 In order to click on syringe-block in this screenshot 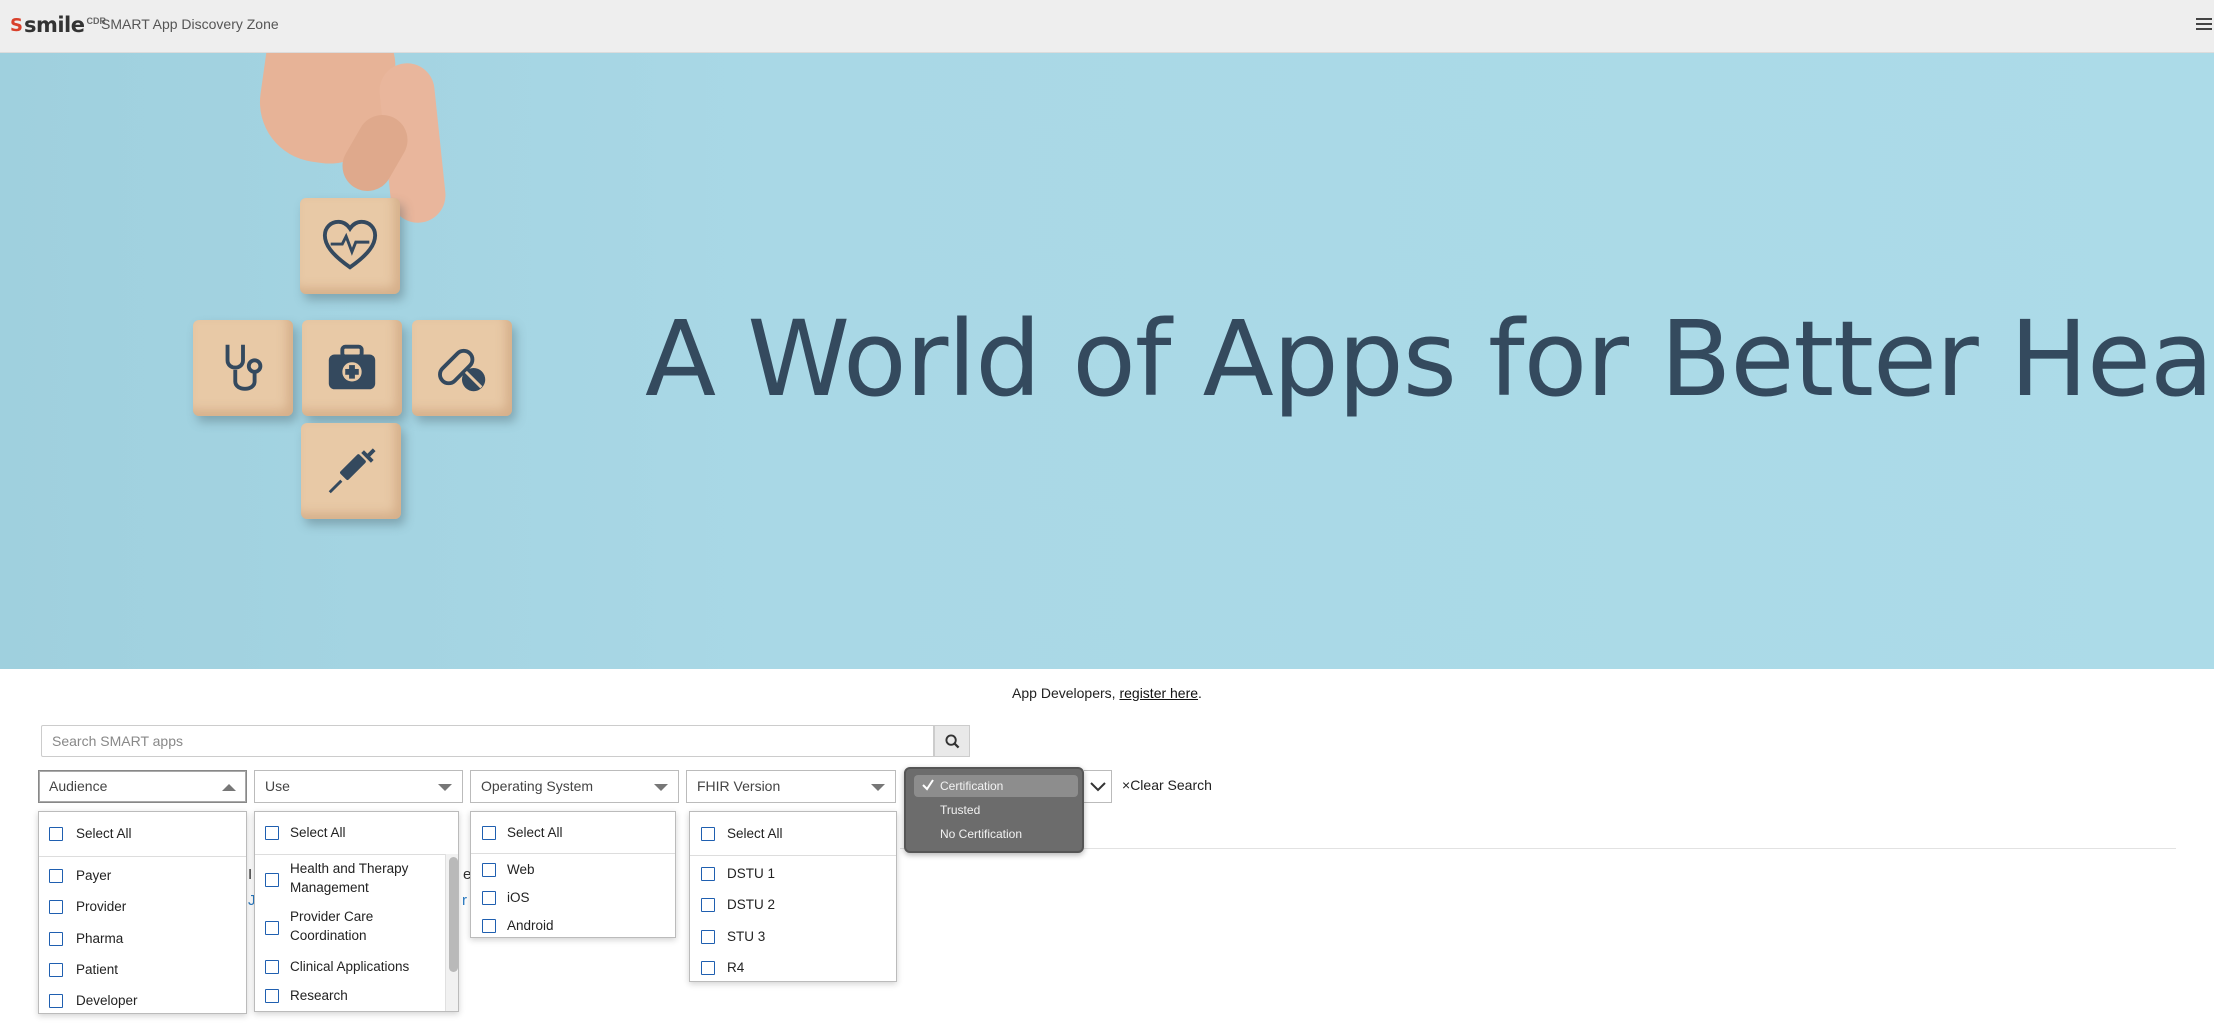, I will do `click(351, 471)`.